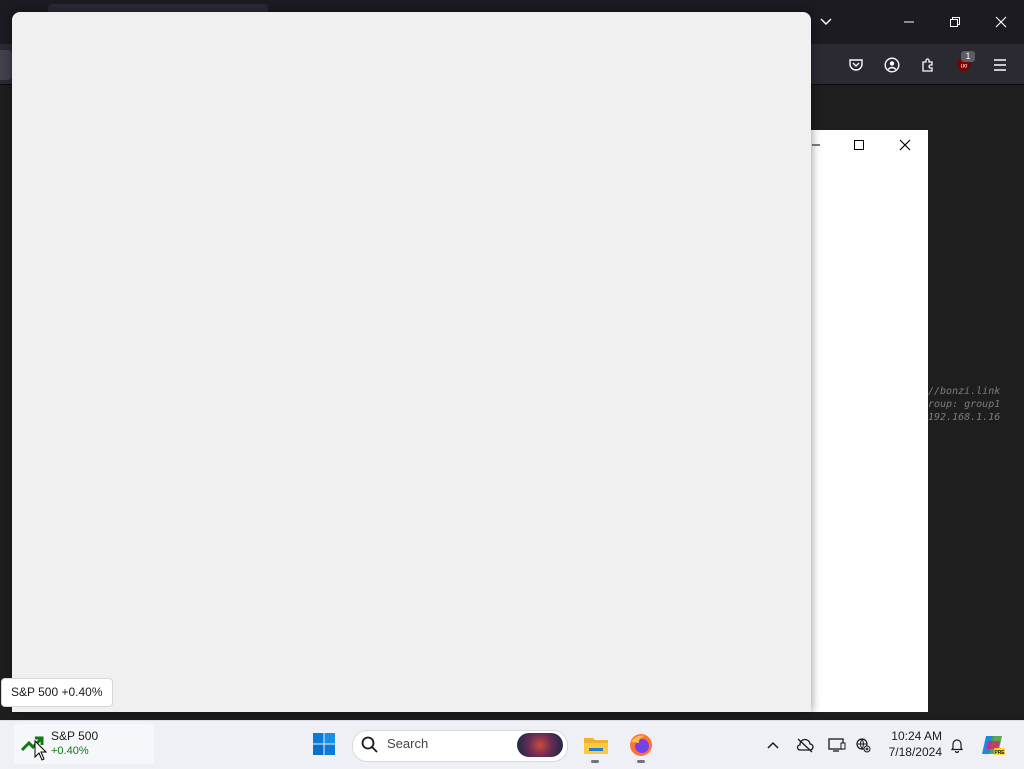 This screenshot has width=1024, height=769. I want to click on clock-date: 7/18/2024, so click(912, 752).